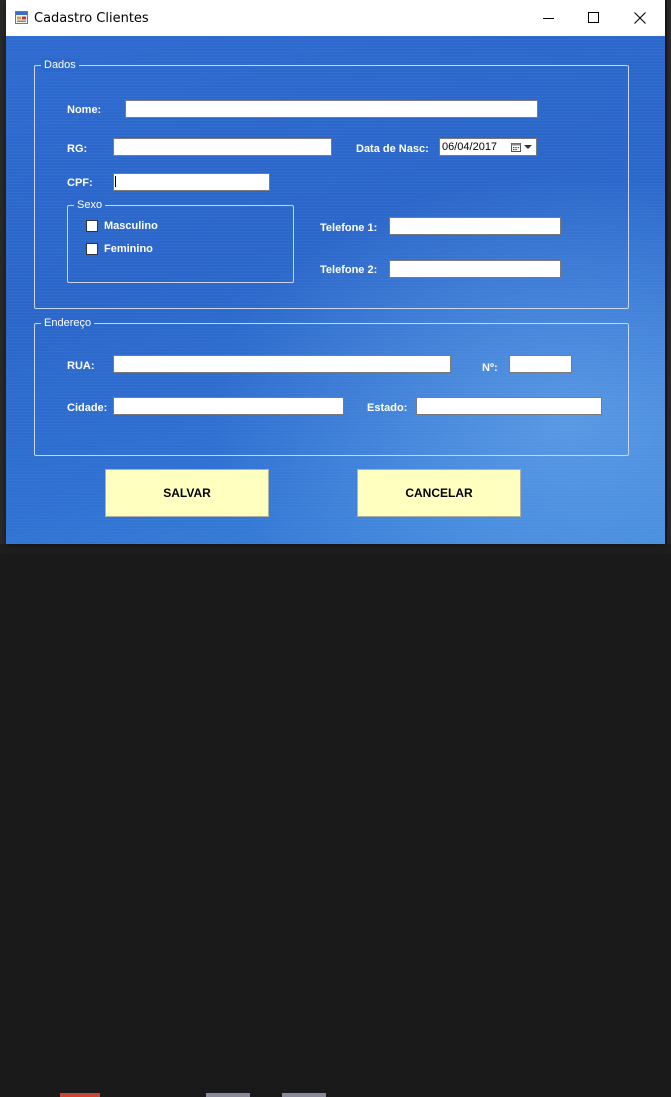 This screenshot has width=671, height=1097. I want to click on rg-field, so click(222, 147).